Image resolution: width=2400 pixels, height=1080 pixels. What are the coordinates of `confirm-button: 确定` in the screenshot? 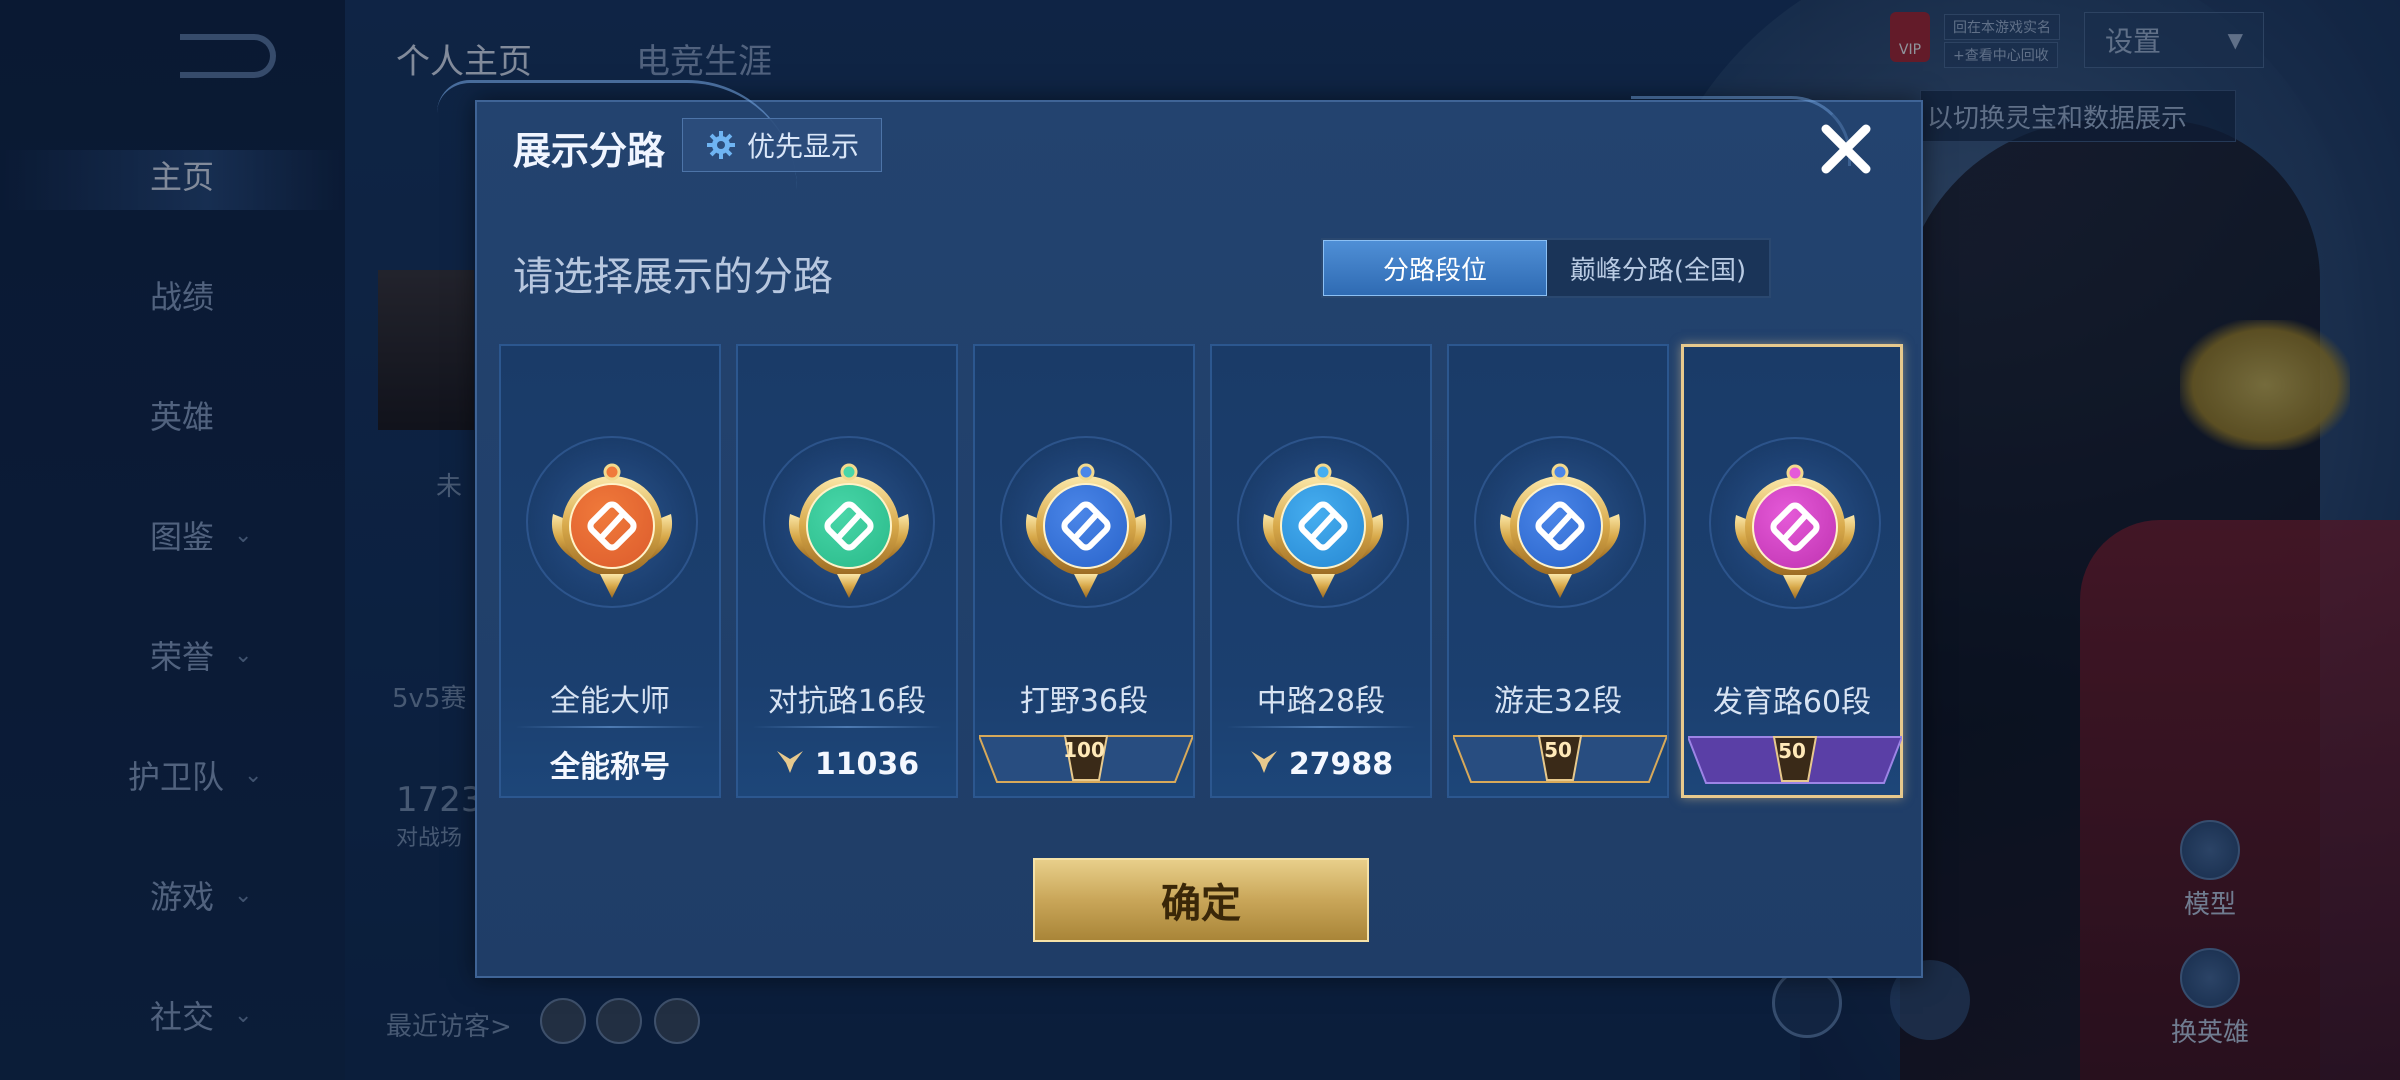 It's located at (1201, 900).